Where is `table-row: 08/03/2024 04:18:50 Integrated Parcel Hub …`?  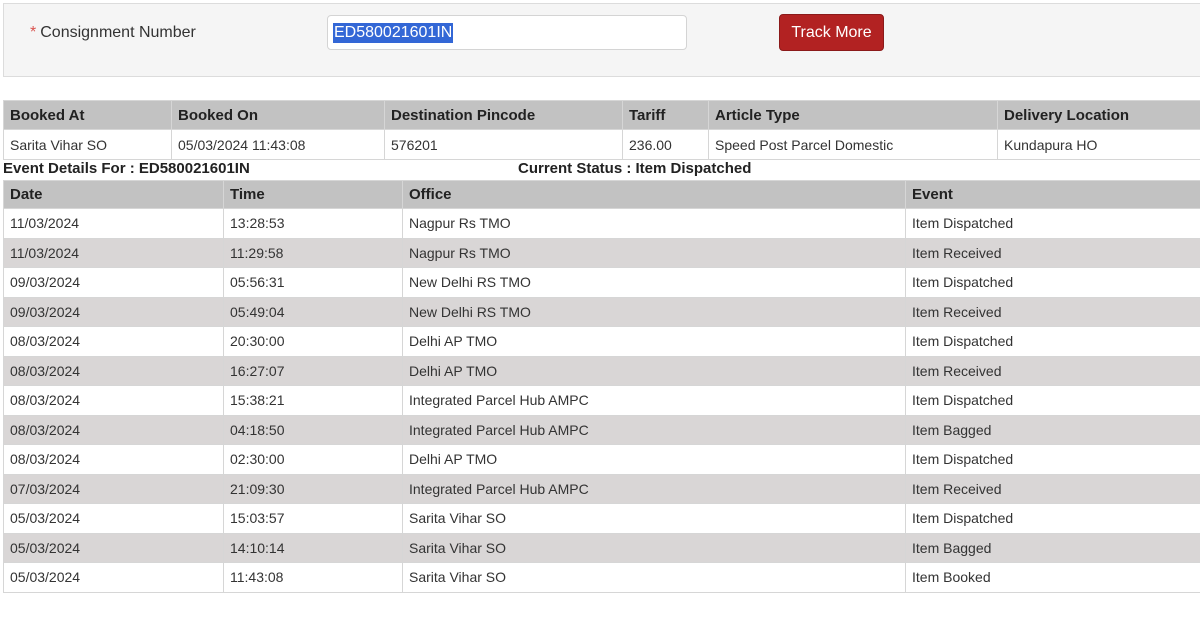
table-row: 08/03/2024 04:18:50 Integrated Parcel Hub … is located at coordinates (601, 429).